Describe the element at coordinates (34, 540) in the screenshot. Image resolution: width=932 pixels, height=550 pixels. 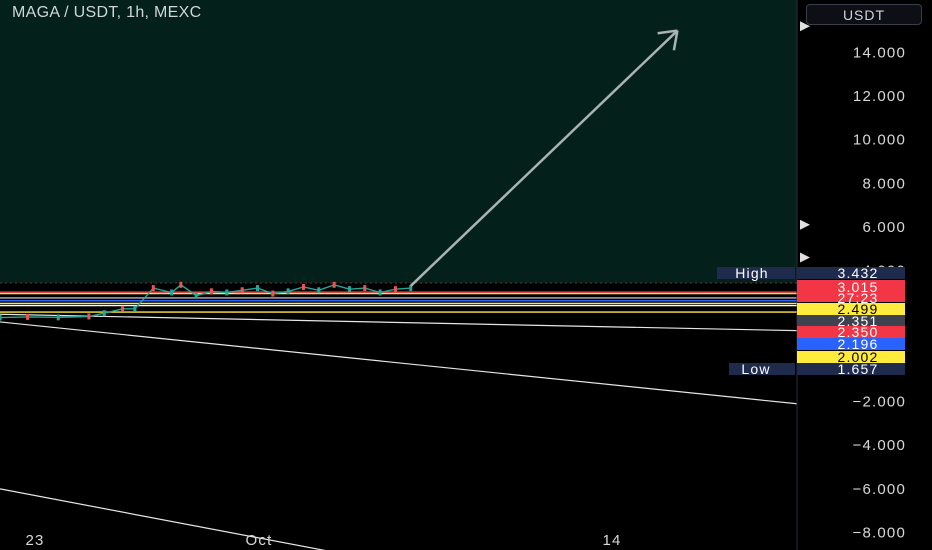
I see `x-tick-label: 23` at that location.